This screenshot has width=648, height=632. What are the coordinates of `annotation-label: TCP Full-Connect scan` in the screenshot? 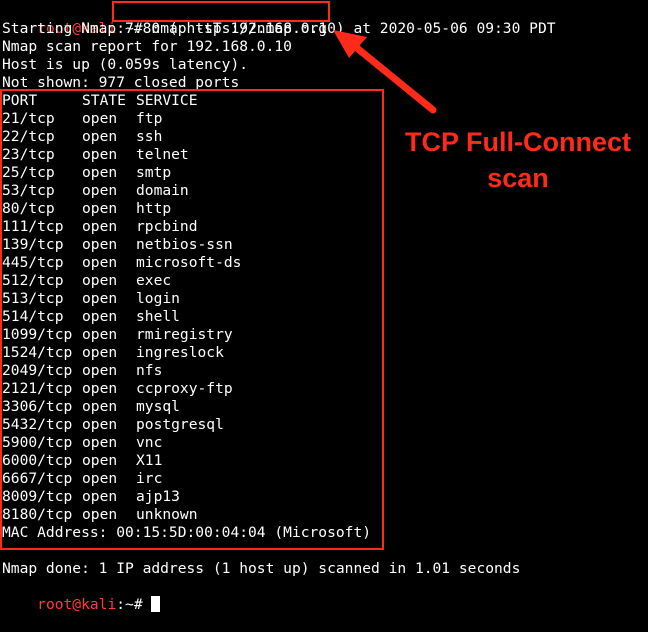 It's located at (518, 160).